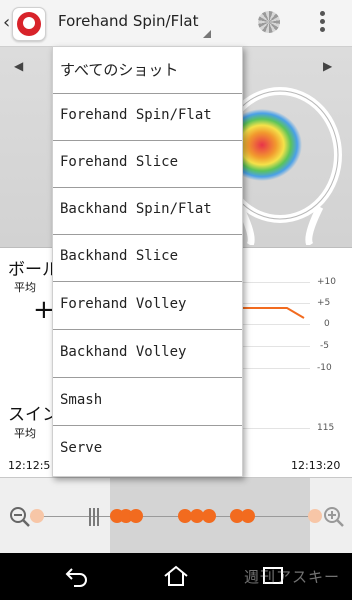 This screenshot has width=352, height=600. I want to click on dropdown-item-backhand-spin-flat: Backhand Spin/Flat, so click(147, 211).